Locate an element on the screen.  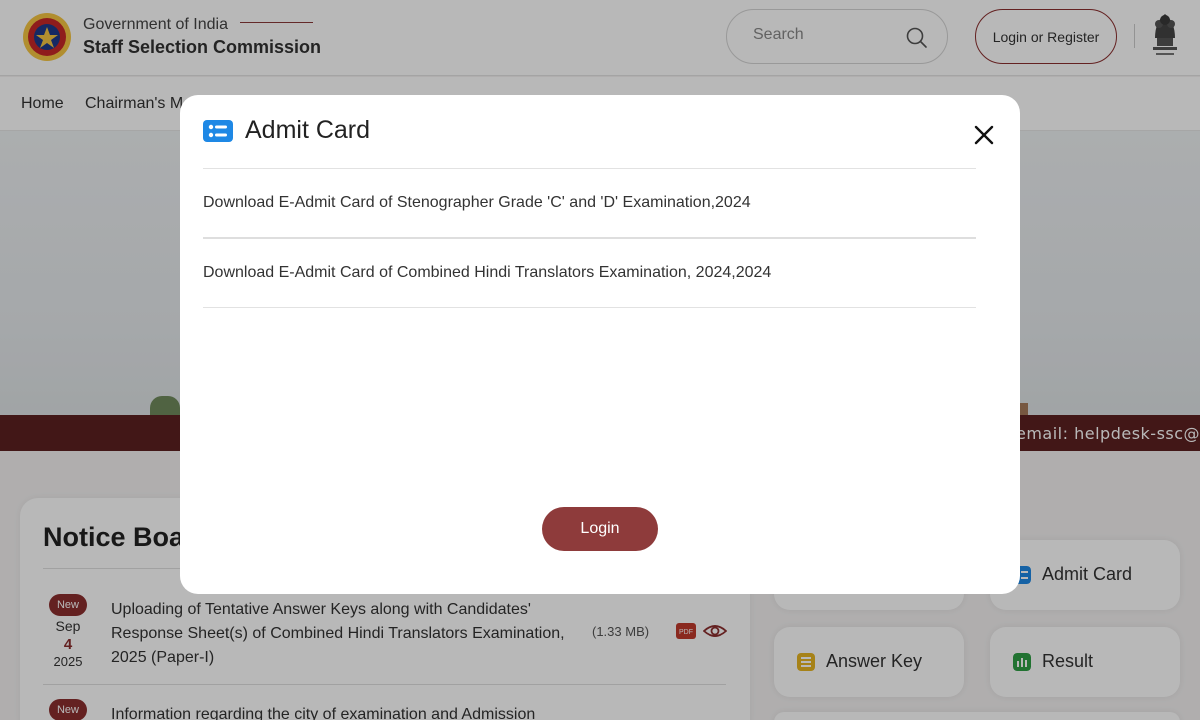
modal-title: Admit Card is located at coordinates (308, 130).